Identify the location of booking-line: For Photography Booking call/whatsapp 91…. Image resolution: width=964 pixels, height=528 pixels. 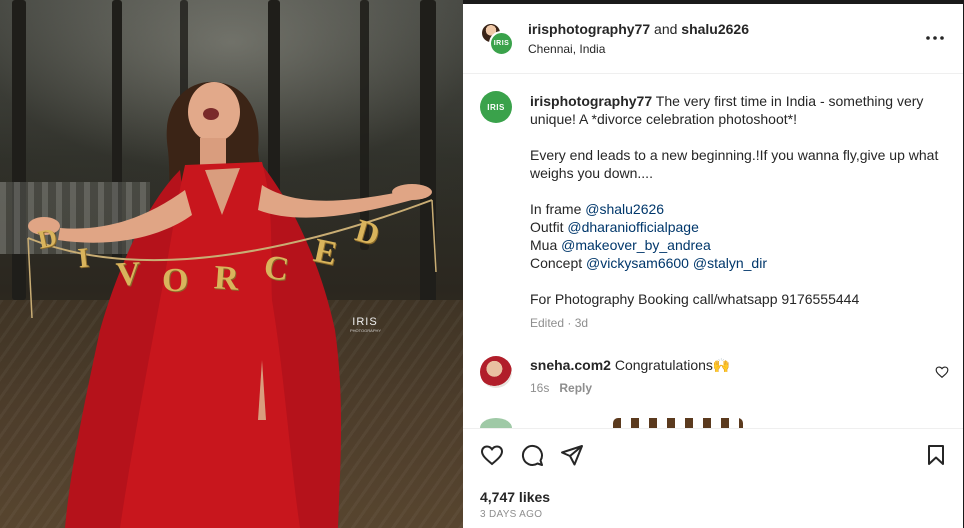
(695, 299).